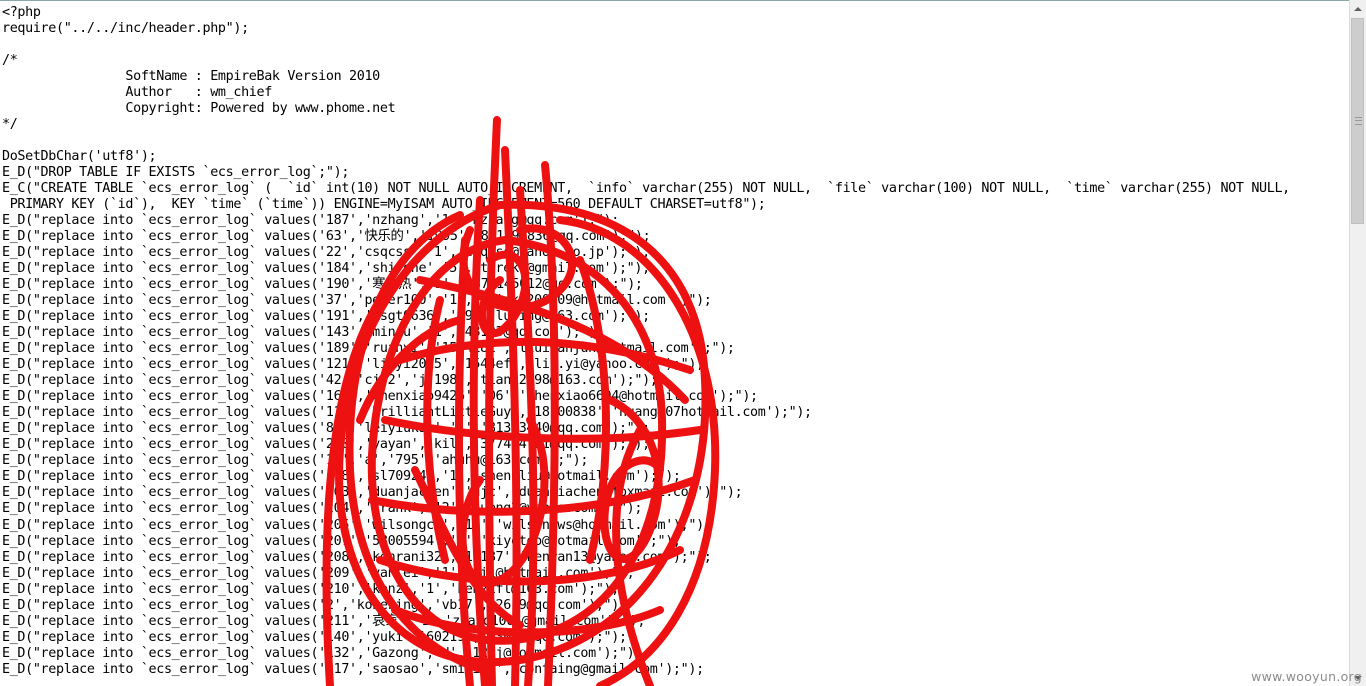 The height and width of the screenshot is (686, 1366). What do you see at coordinates (1357, 343) in the screenshot?
I see `vertical-scrollbar` at bounding box center [1357, 343].